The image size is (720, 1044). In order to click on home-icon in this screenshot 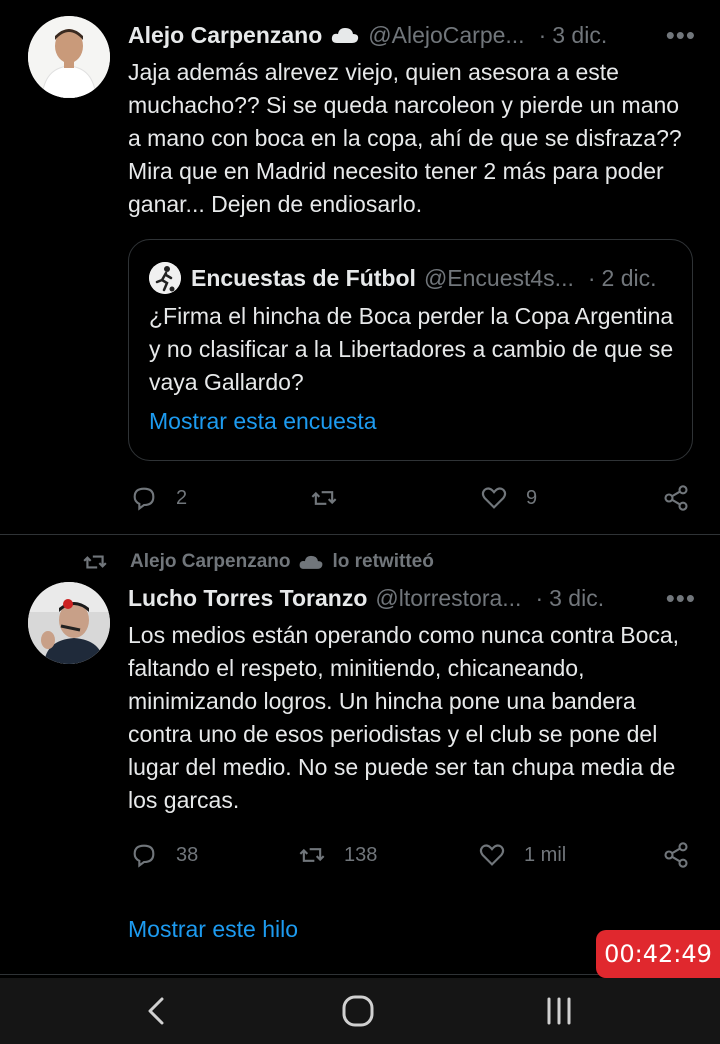, I will do `click(358, 1011)`.